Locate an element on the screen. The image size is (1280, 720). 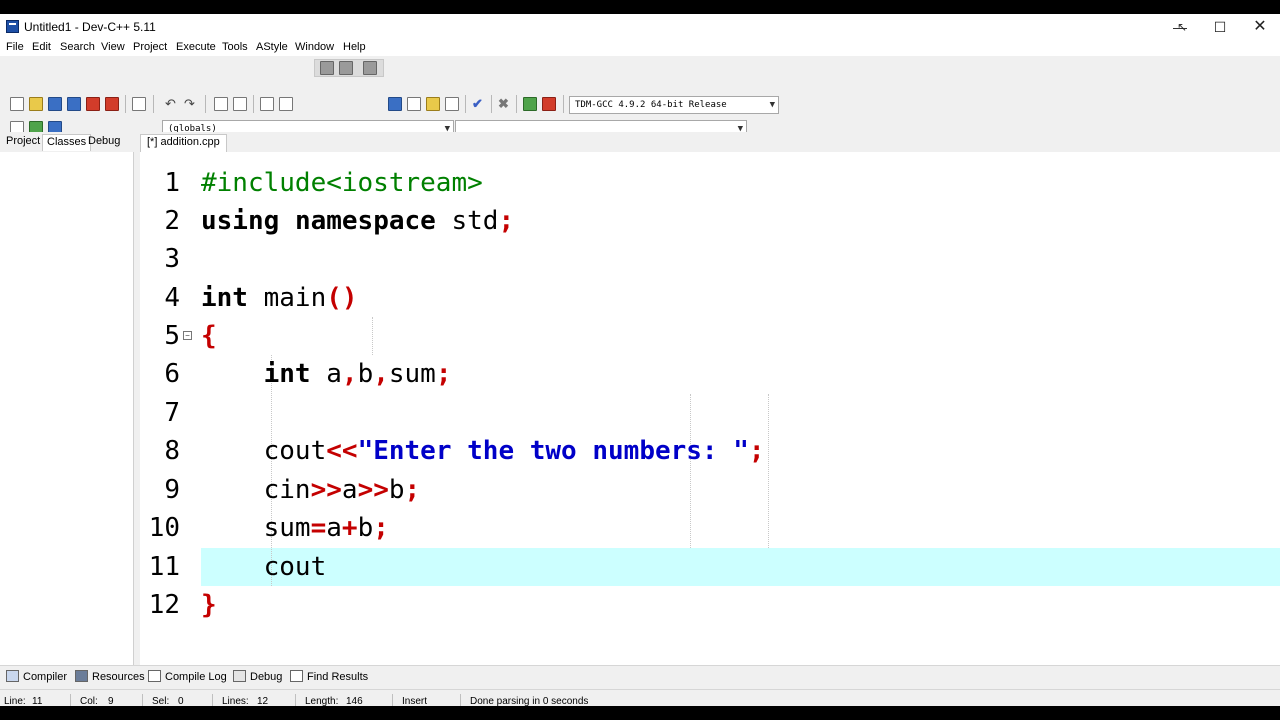
identifier-token: cout is located at coordinates (295, 451).